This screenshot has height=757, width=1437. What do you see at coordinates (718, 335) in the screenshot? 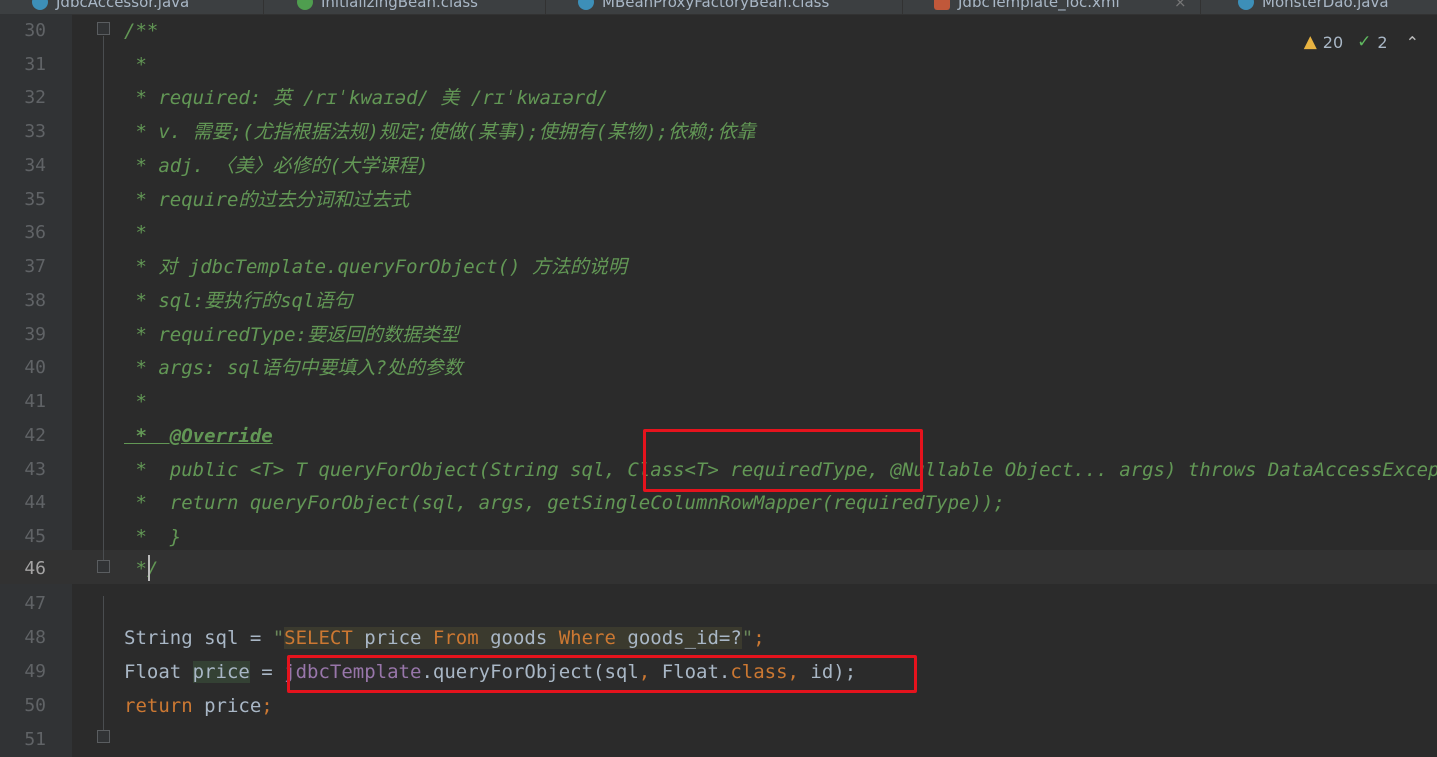
I see `code-line: 39 * requiredType:要返回的数据类型` at bounding box center [718, 335].